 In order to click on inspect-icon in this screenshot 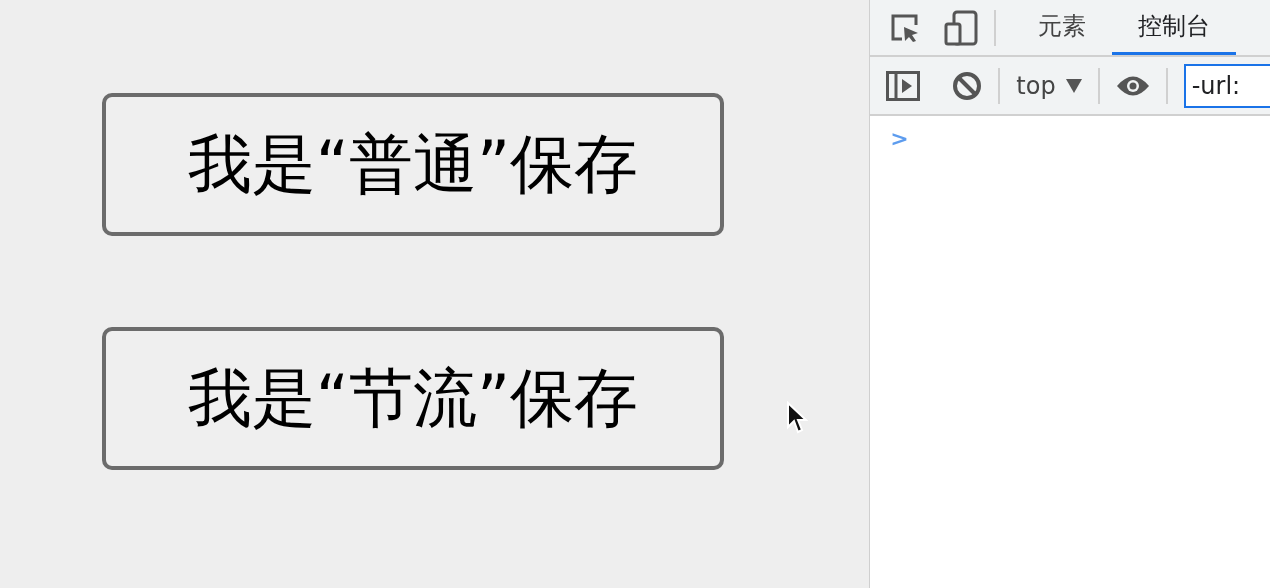, I will do `click(905, 27)`.